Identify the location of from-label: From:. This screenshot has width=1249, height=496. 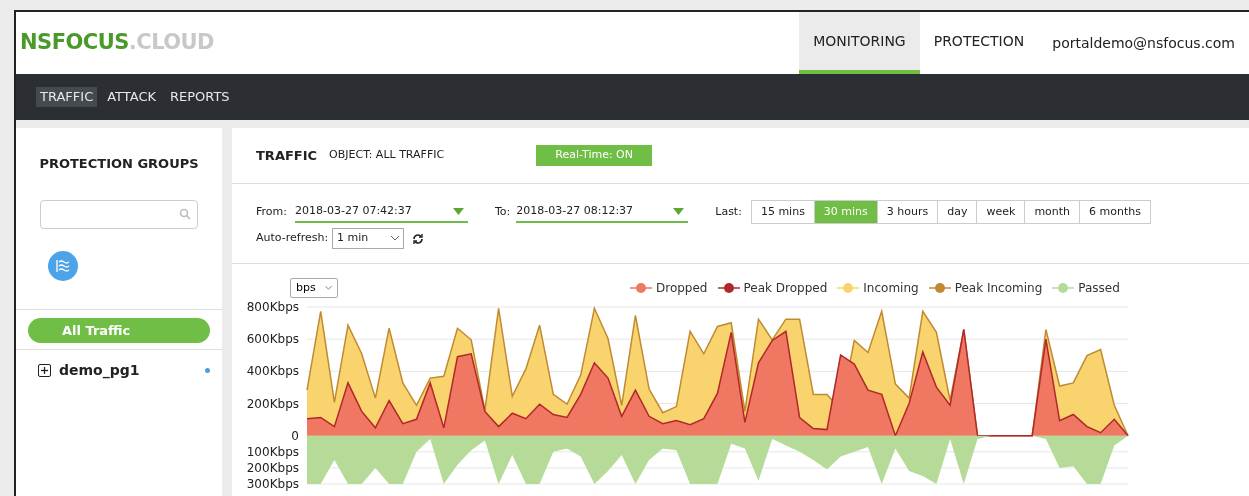
(271, 211).